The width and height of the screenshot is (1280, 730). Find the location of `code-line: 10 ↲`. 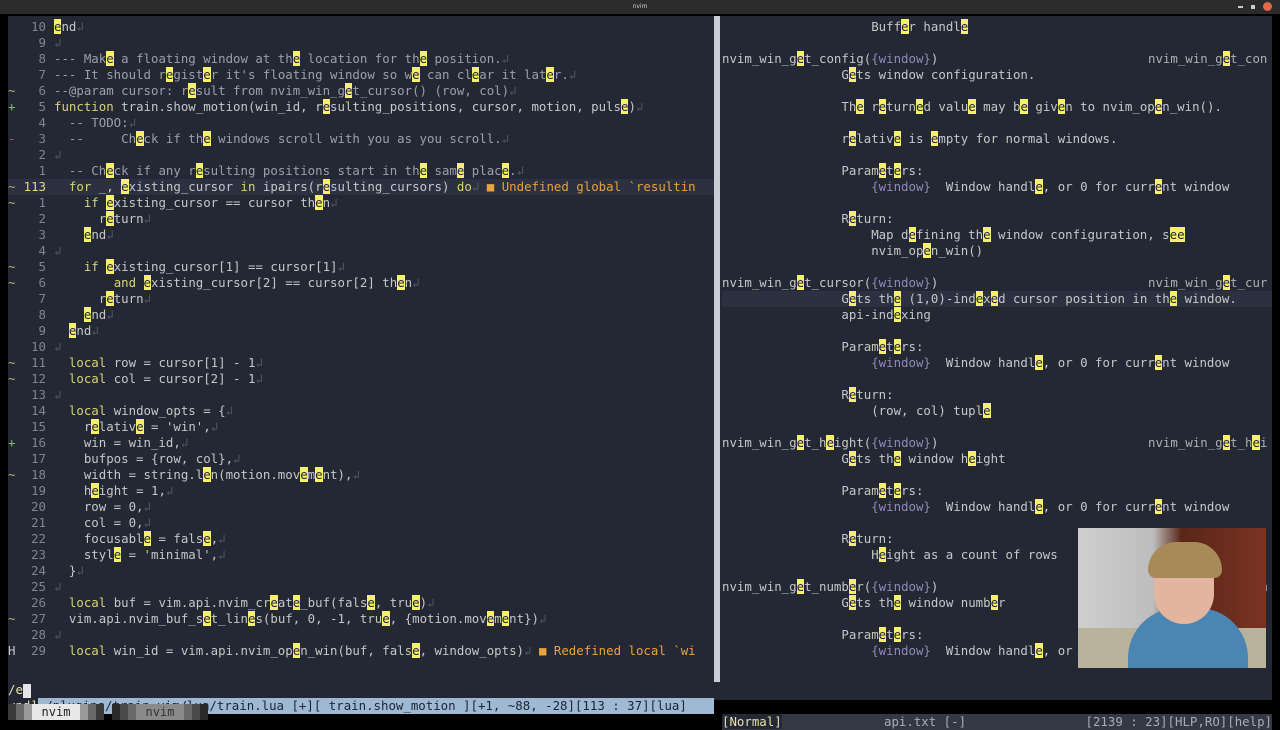

code-line: 10 ↲ is located at coordinates (361, 347).